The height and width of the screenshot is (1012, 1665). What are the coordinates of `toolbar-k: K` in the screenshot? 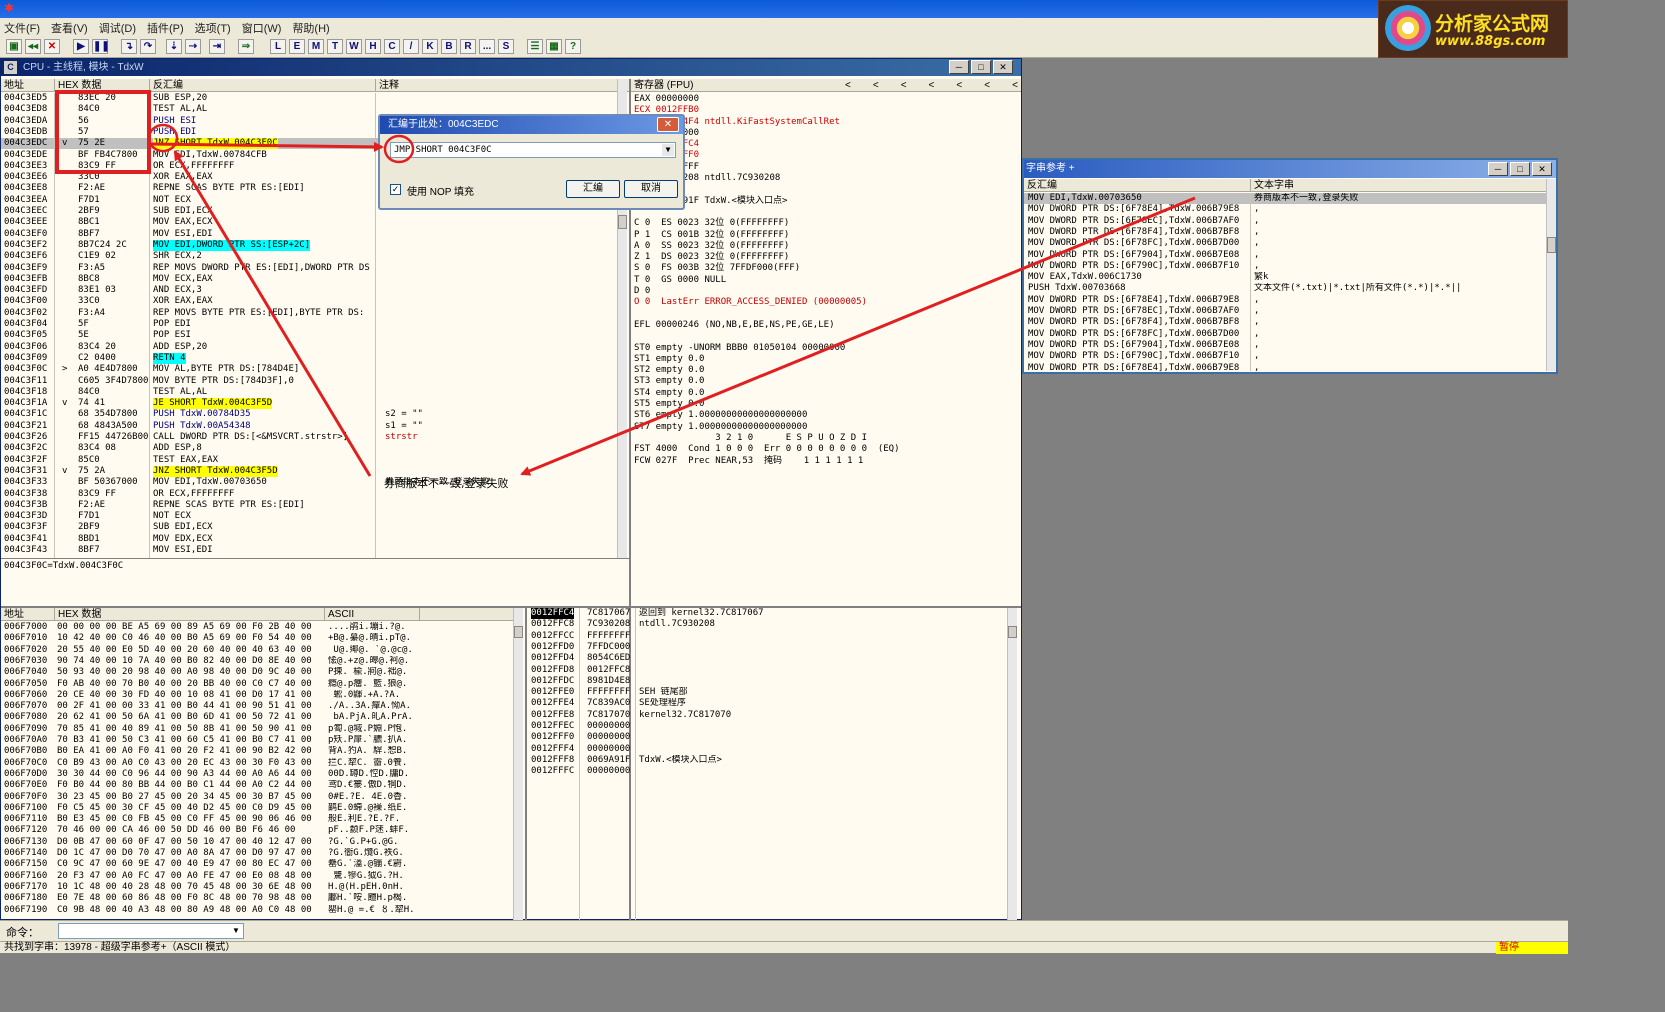 It's located at (430, 46).